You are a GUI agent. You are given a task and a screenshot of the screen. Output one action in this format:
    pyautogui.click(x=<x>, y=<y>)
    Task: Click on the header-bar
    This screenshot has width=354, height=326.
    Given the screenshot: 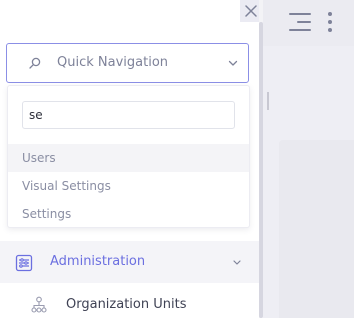 What is the action you would take?
    pyautogui.click(x=308, y=23)
    